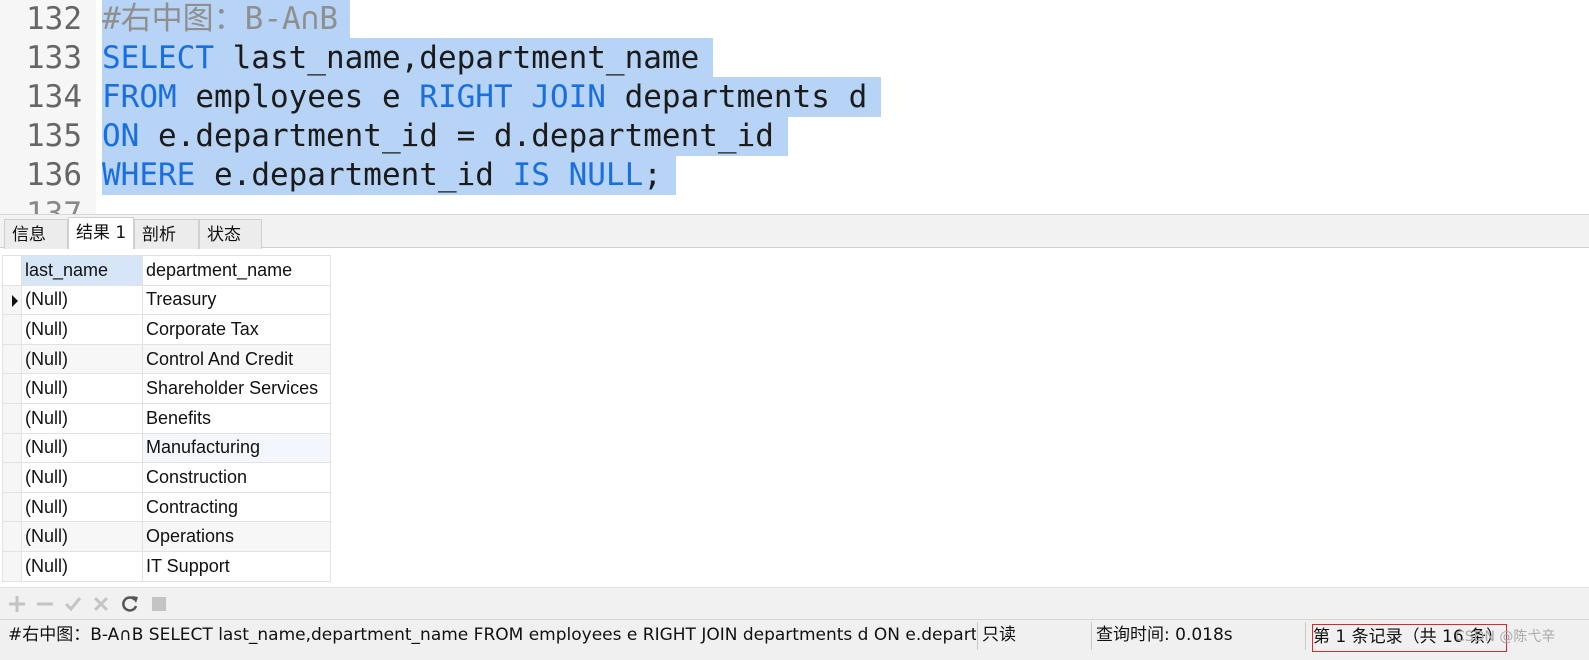 The image size is (1589, 660). Describe the element at coordinates (236, 536) in the screenshot. I see `grid-cell-department-name: Operations` at that location.